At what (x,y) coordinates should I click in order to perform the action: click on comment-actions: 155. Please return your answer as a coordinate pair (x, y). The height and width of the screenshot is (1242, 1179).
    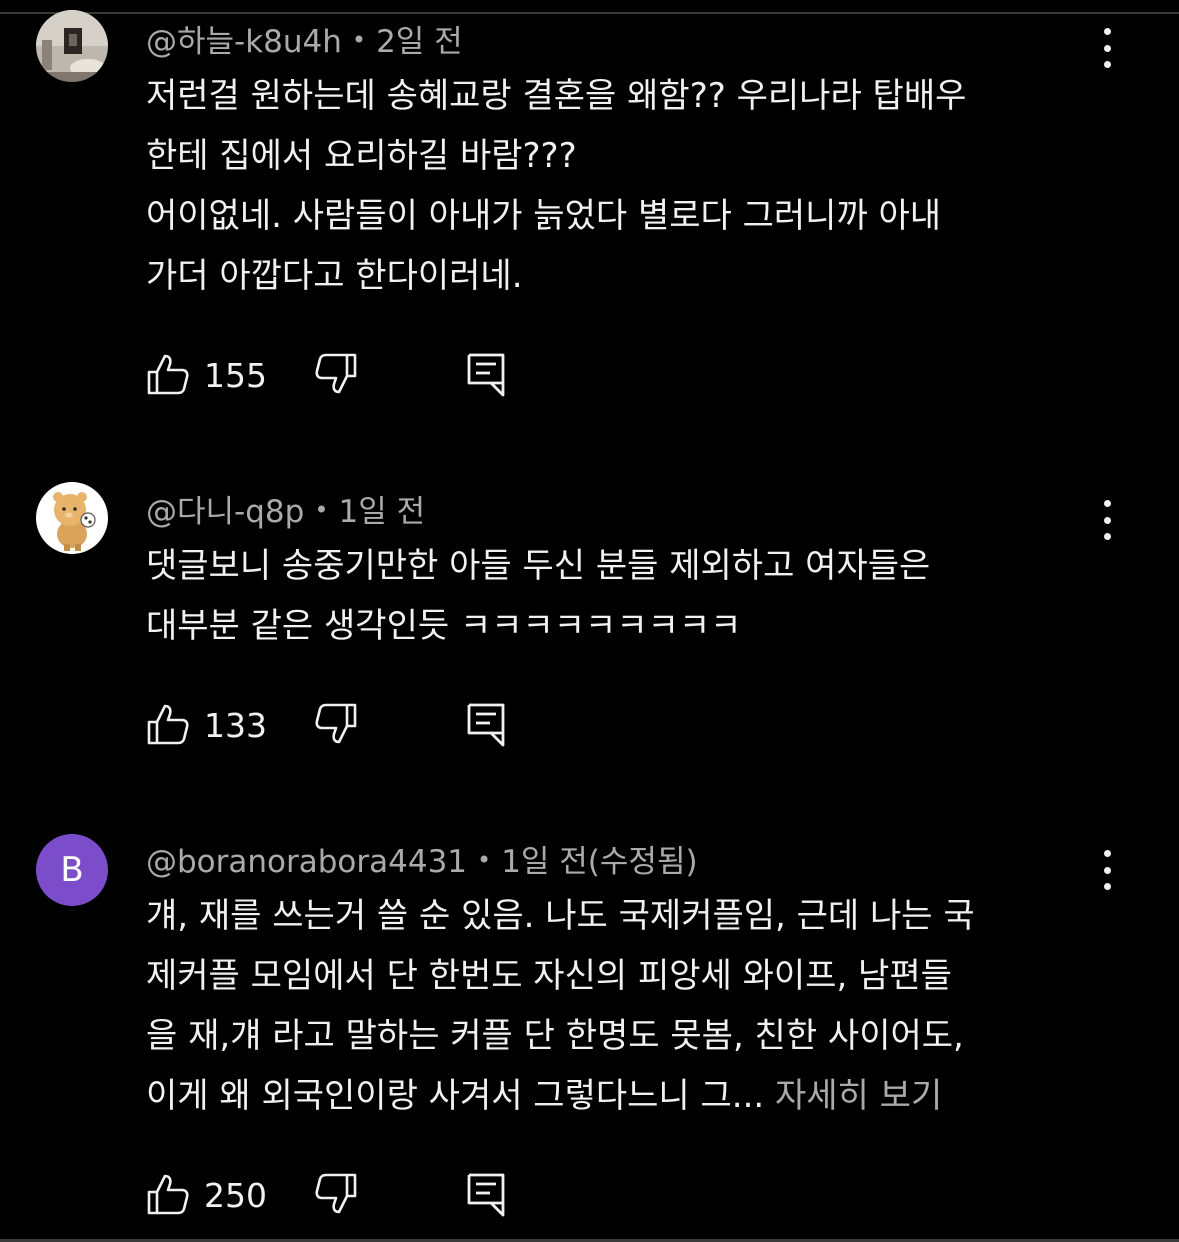
    Looking at the image, I should click on (346, 376).